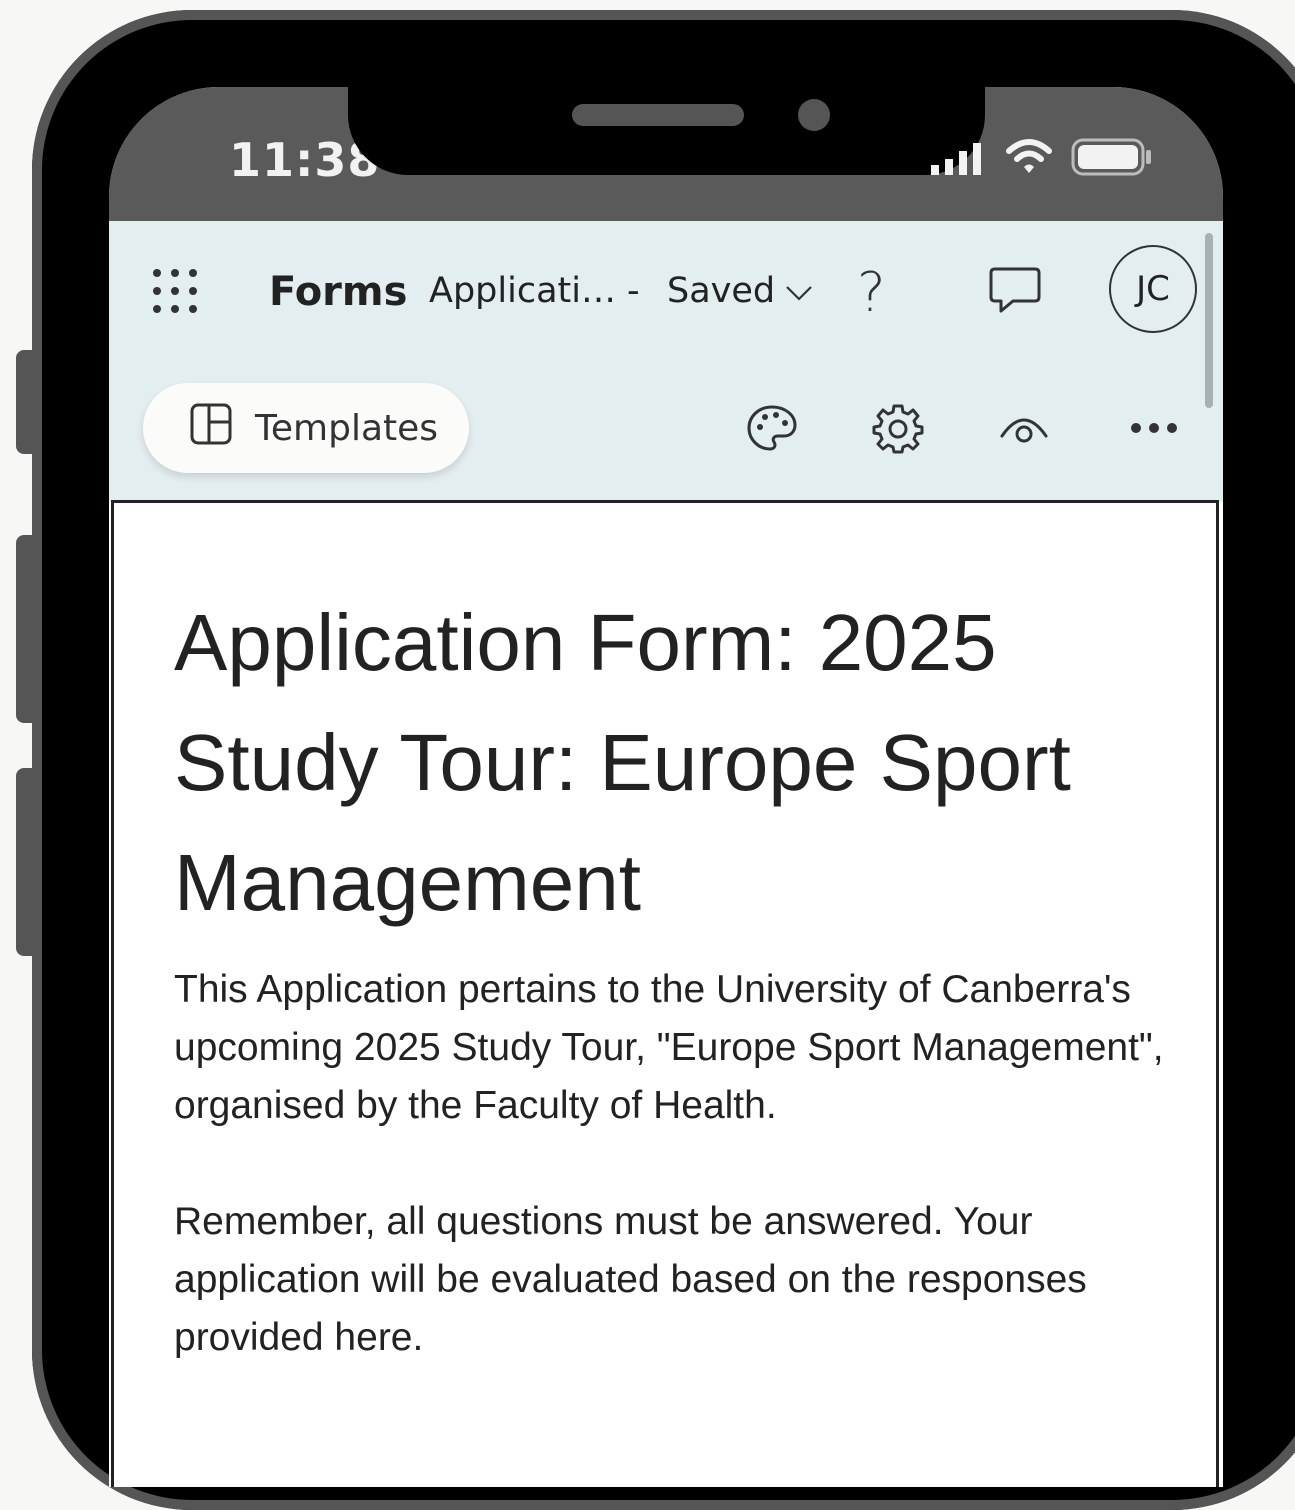  What do you see at coordinates (1015, 292) in the screenshot?
I see `comment-icon` at bounding box center [1015, 292].